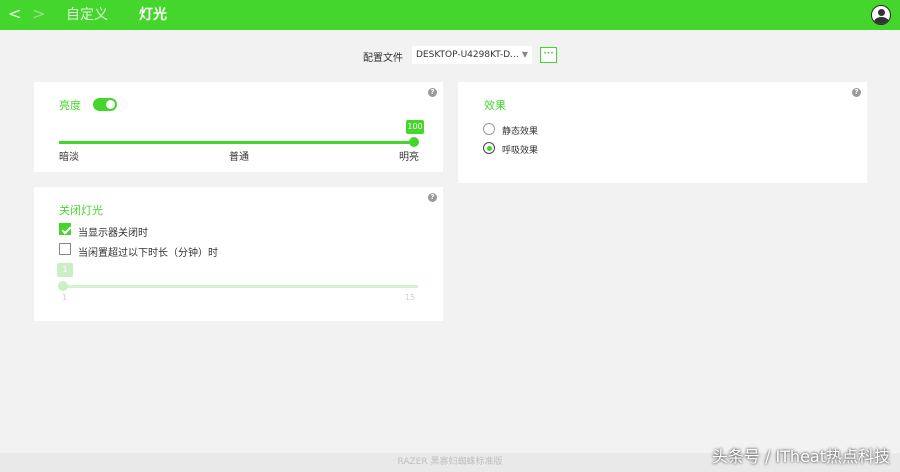  I want to click on effect-breathing-label: 呼吸效果, so click(520, 149).